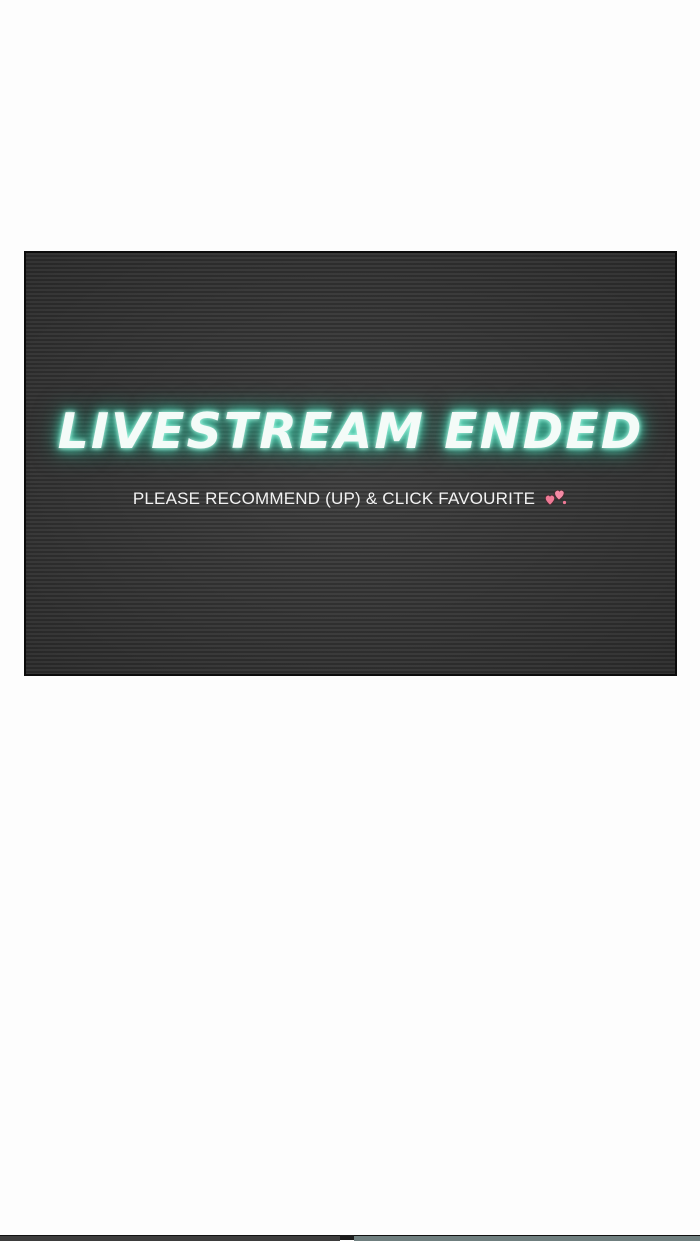 Image resolution: width=700 pixels, height=1241 pixels. I want to click on hearts-icon, so click(556, 497).